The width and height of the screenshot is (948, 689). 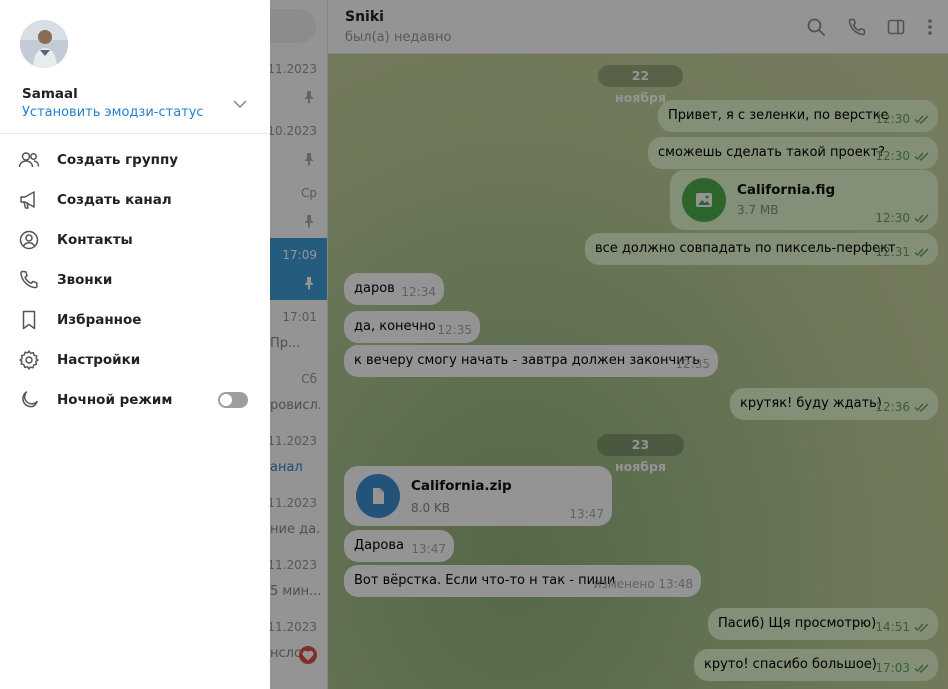 I want to click on contact-icon, so click(x=29, y=240).